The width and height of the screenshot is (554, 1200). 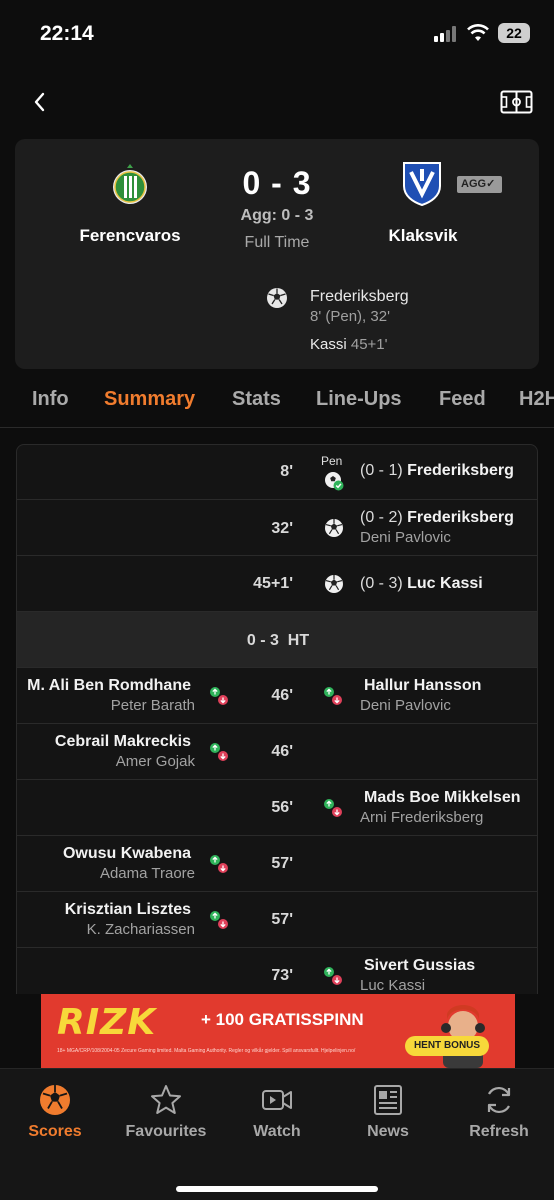 I want to click on nav-watch: Watch, so click(x=277, y=1112).